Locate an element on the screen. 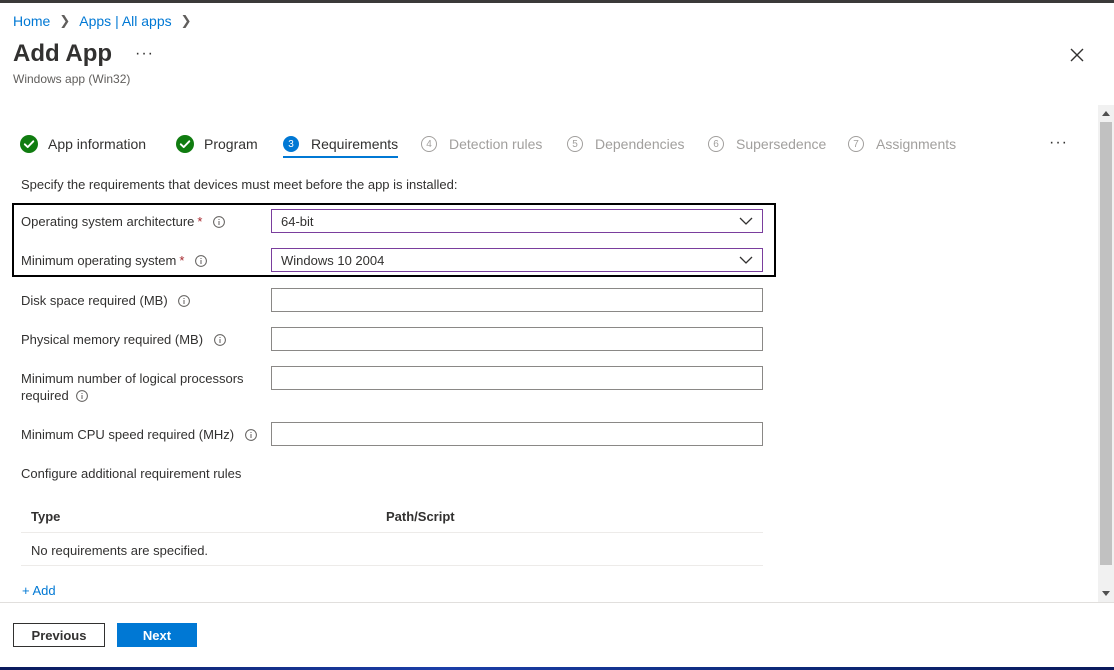 This screenshot has width=1114, height=670. previous-button: Previous is located at coordinates (59, 635).